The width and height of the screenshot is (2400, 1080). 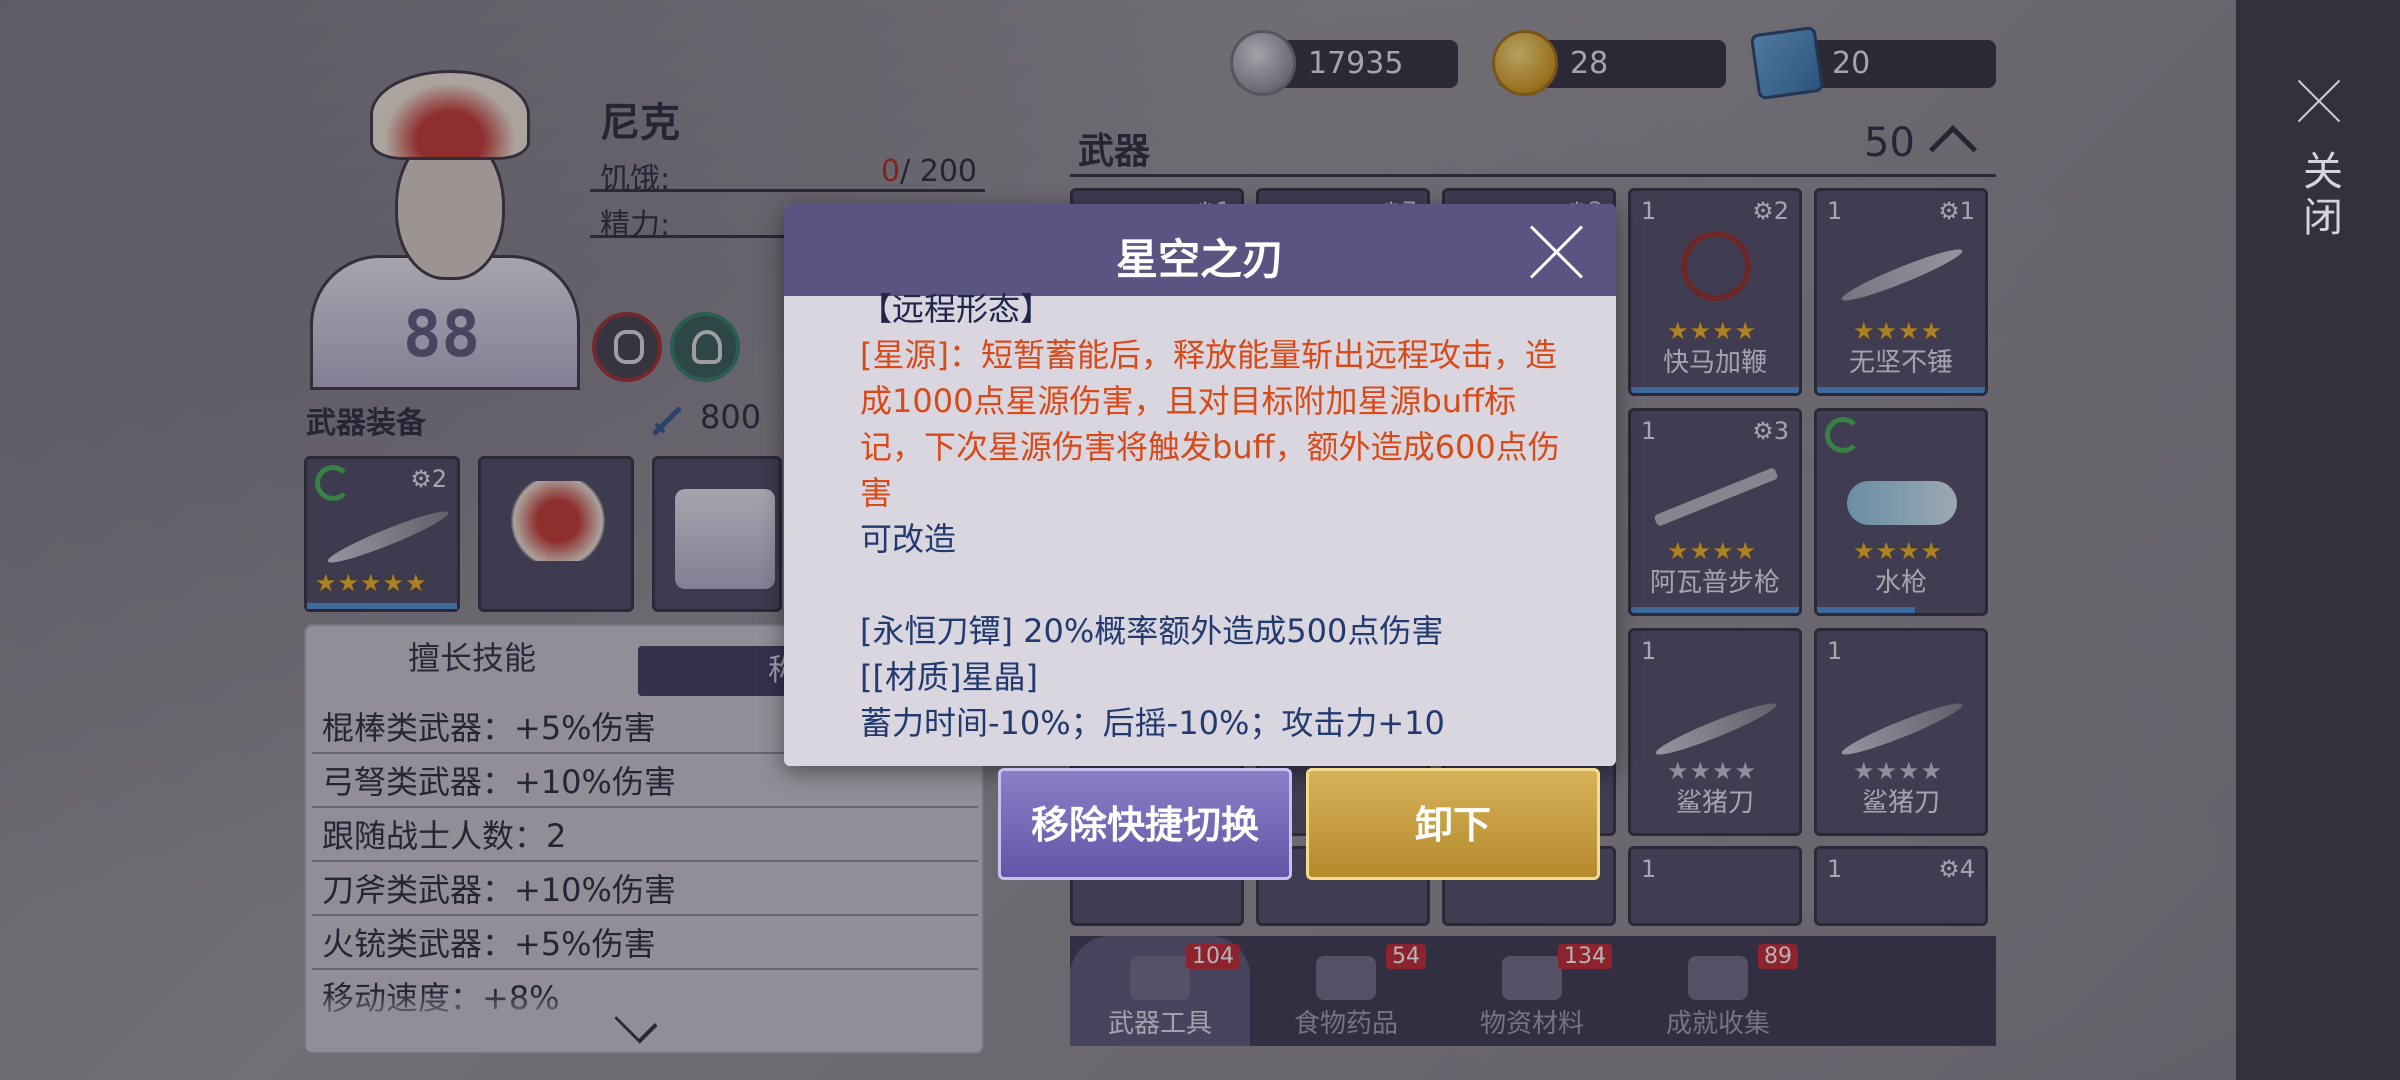 I want to click on close-label: 关闭, so click(x=2320, y=196).